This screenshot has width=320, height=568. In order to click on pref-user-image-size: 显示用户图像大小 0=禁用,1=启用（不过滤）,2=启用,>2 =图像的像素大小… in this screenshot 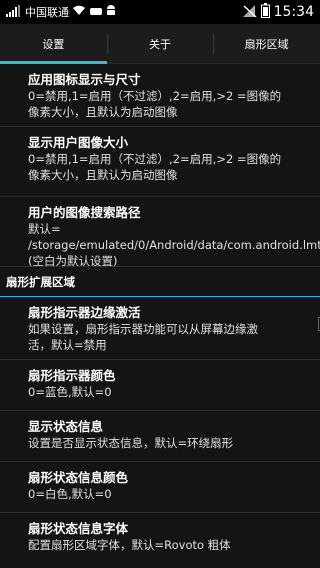, I will do `click(160, 162)`.